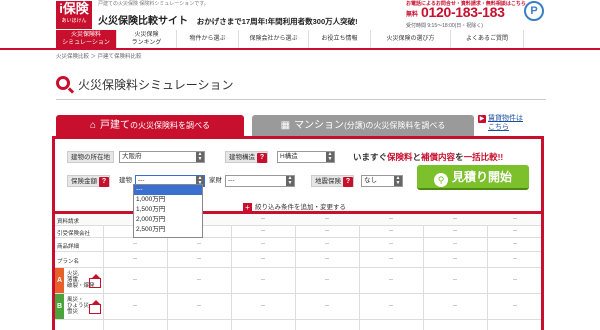 This screenshot has width=600, height=330. What do you see at coordinates (382, 181) in the screenshot?
I see `earthquake-select: なし ▲ ▼` at bounding box center [382, 181].